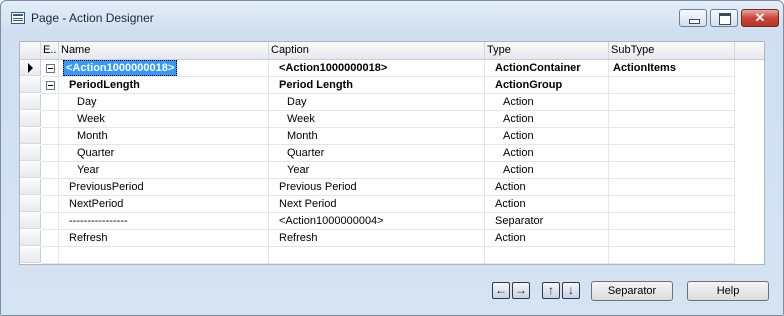  Describe the element at coordinates (377, 204) in the screenshot. I see `caption-cell: Next Period` at that location.